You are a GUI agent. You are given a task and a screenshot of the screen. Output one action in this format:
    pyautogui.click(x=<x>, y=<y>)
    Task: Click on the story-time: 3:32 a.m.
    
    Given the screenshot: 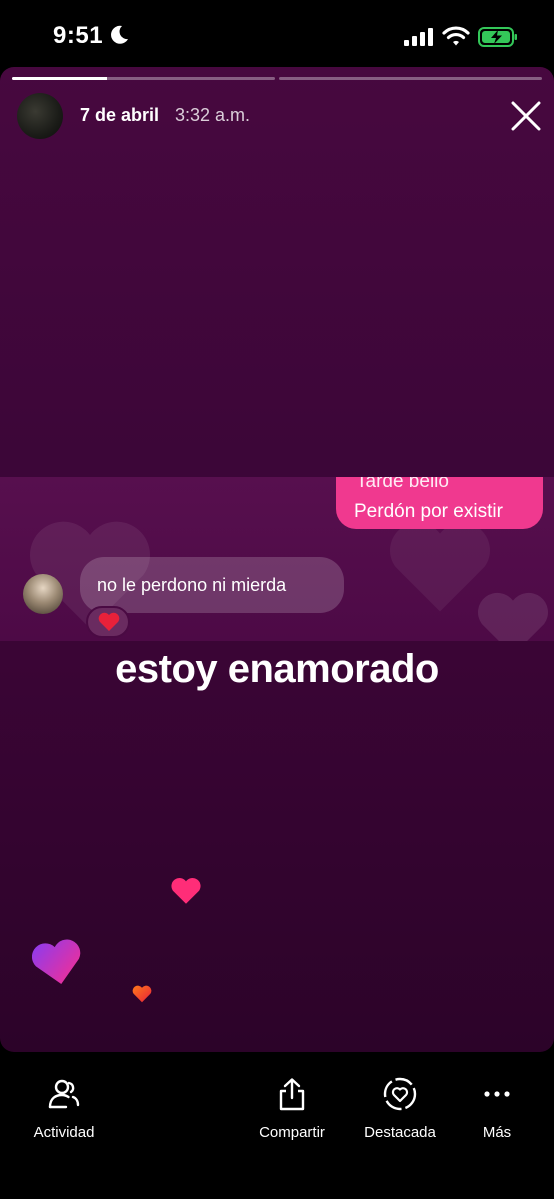 What is the action you would take?
    pyautogui.click(x=213, y=115)
    